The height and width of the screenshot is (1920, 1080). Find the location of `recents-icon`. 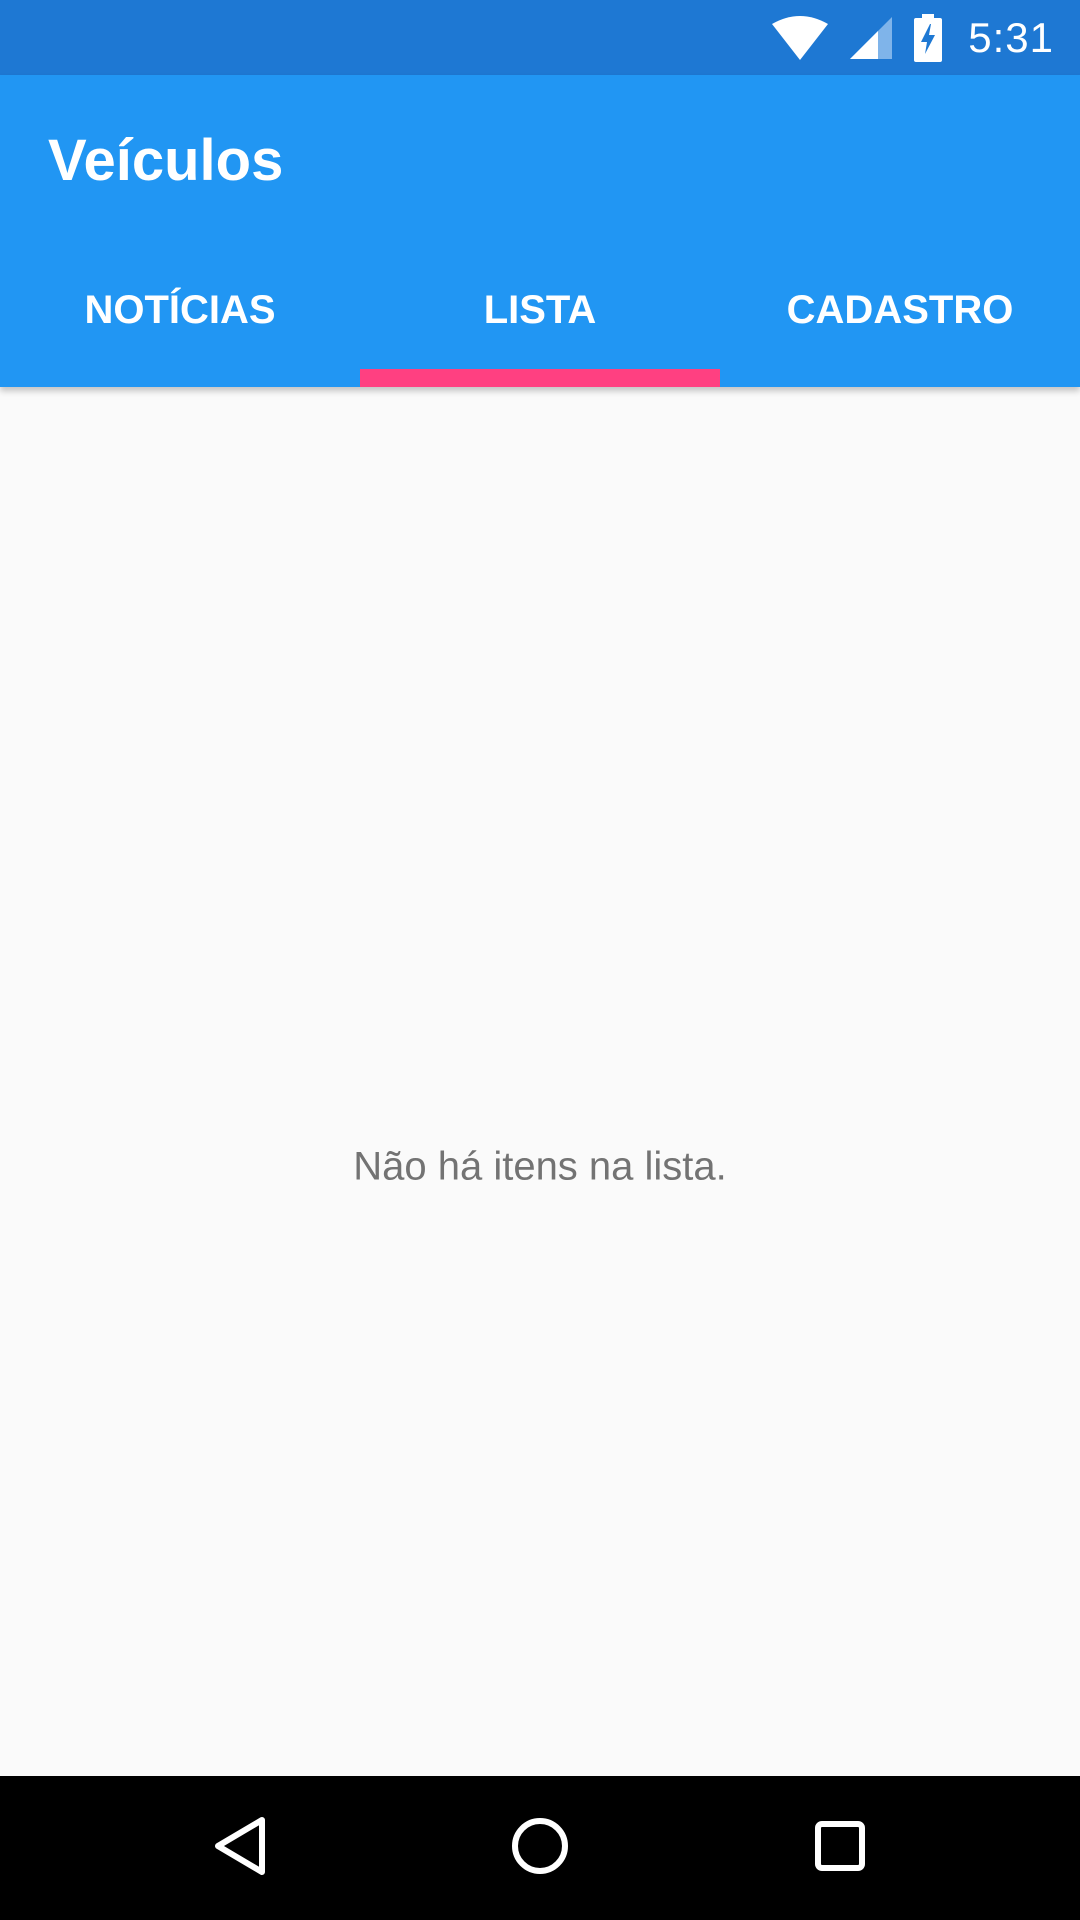

recents-icon is located at coordinates (840, 1848).